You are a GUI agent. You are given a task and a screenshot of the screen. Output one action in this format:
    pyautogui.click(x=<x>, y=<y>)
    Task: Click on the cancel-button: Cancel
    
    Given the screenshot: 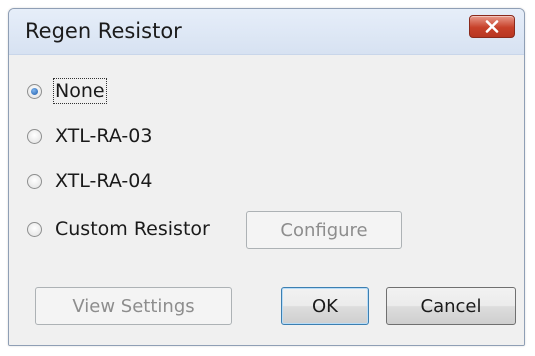 What is the action you would take?
    pyautogui.click(x=451, y=306)
    